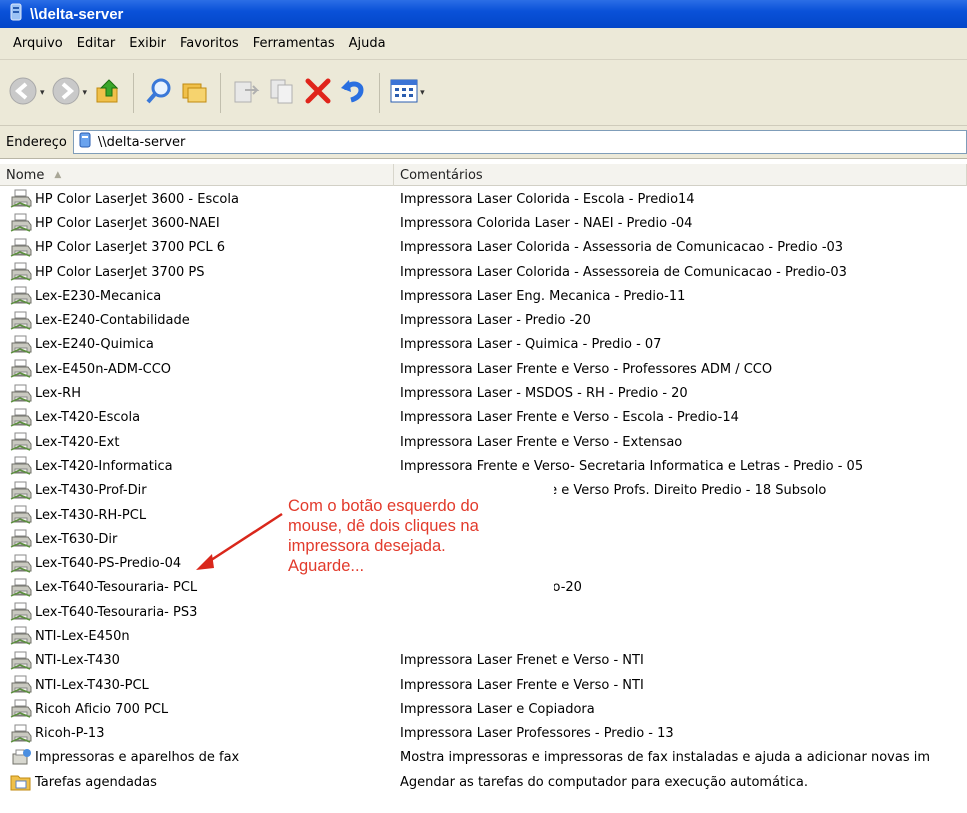 This screenshot has height=813, width=967. What do you see at coordinates (104, 466) in the screenshot?
I see `item-name: Lex-T420-Informatica` at bounding box center [104, 466].